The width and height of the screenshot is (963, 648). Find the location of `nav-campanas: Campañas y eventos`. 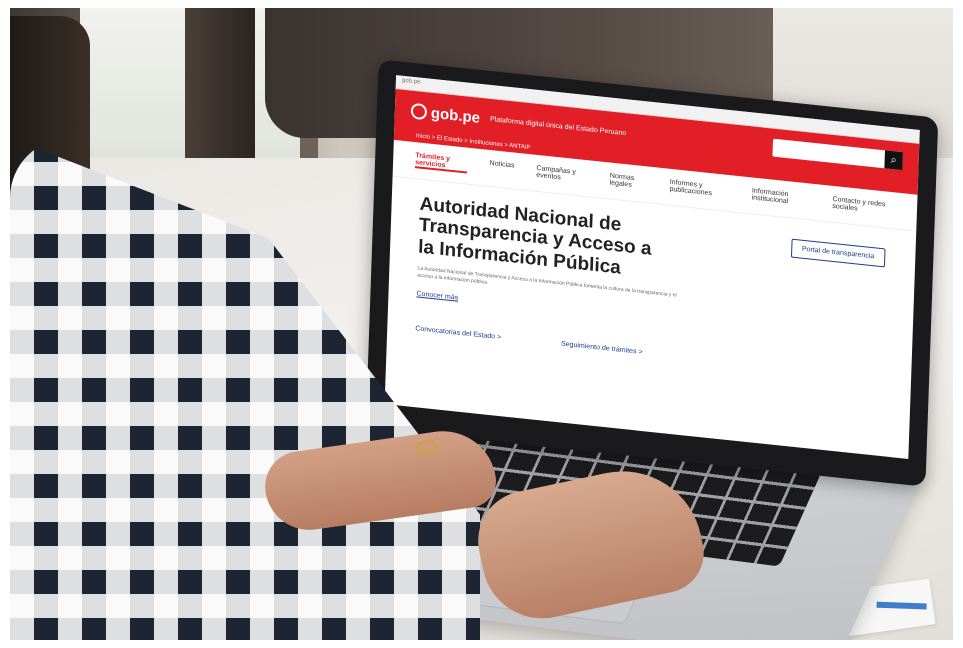

nav-campanas: Campañas y eventos is located at coordinates (562, 175).